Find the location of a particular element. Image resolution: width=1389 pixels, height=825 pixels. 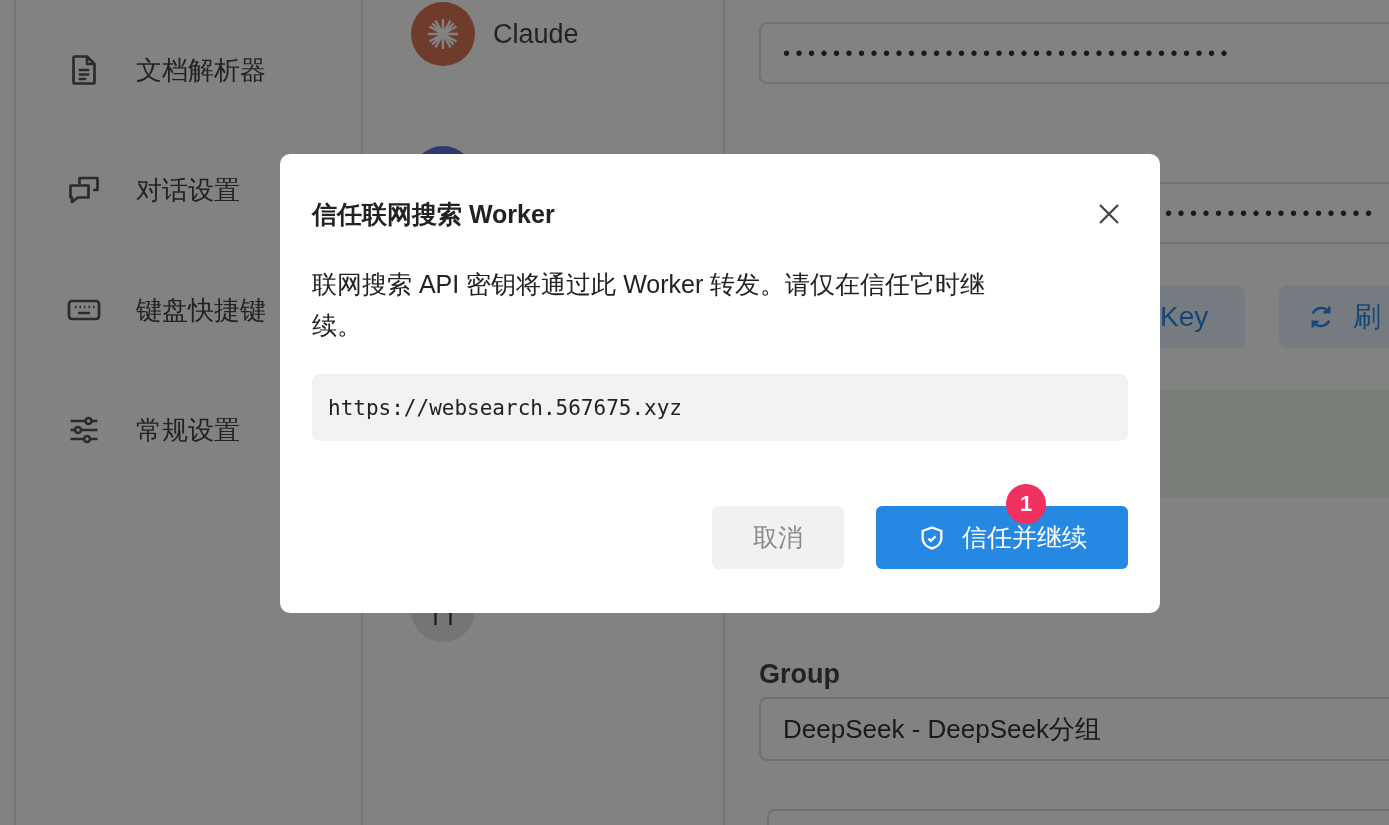

close-icon is located at coordinates (1109, 214).